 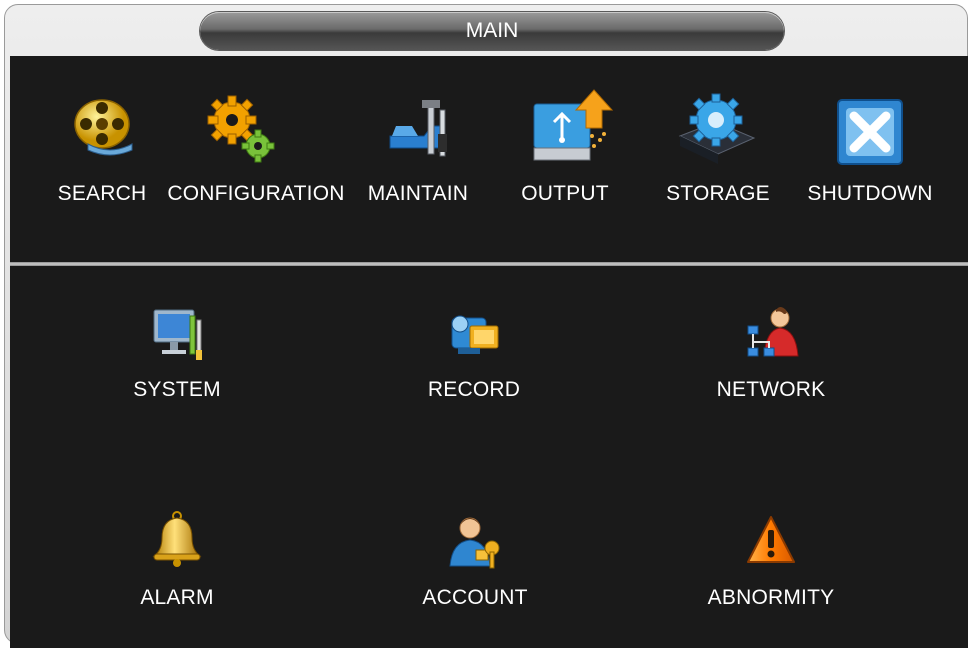 I want to click on network-user-icon, so click(x=773, y=332).